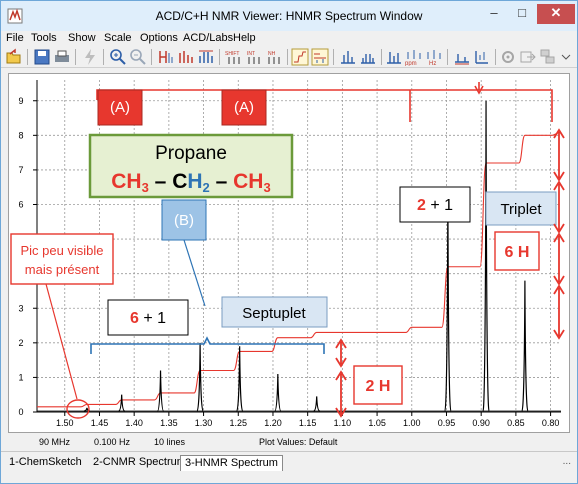 The width and height of the screenshot is (578, 484). What do you see at coordinates (206, 57) in the screenshot?
I see `multiplet-icon` at bounding box center [206, 57].